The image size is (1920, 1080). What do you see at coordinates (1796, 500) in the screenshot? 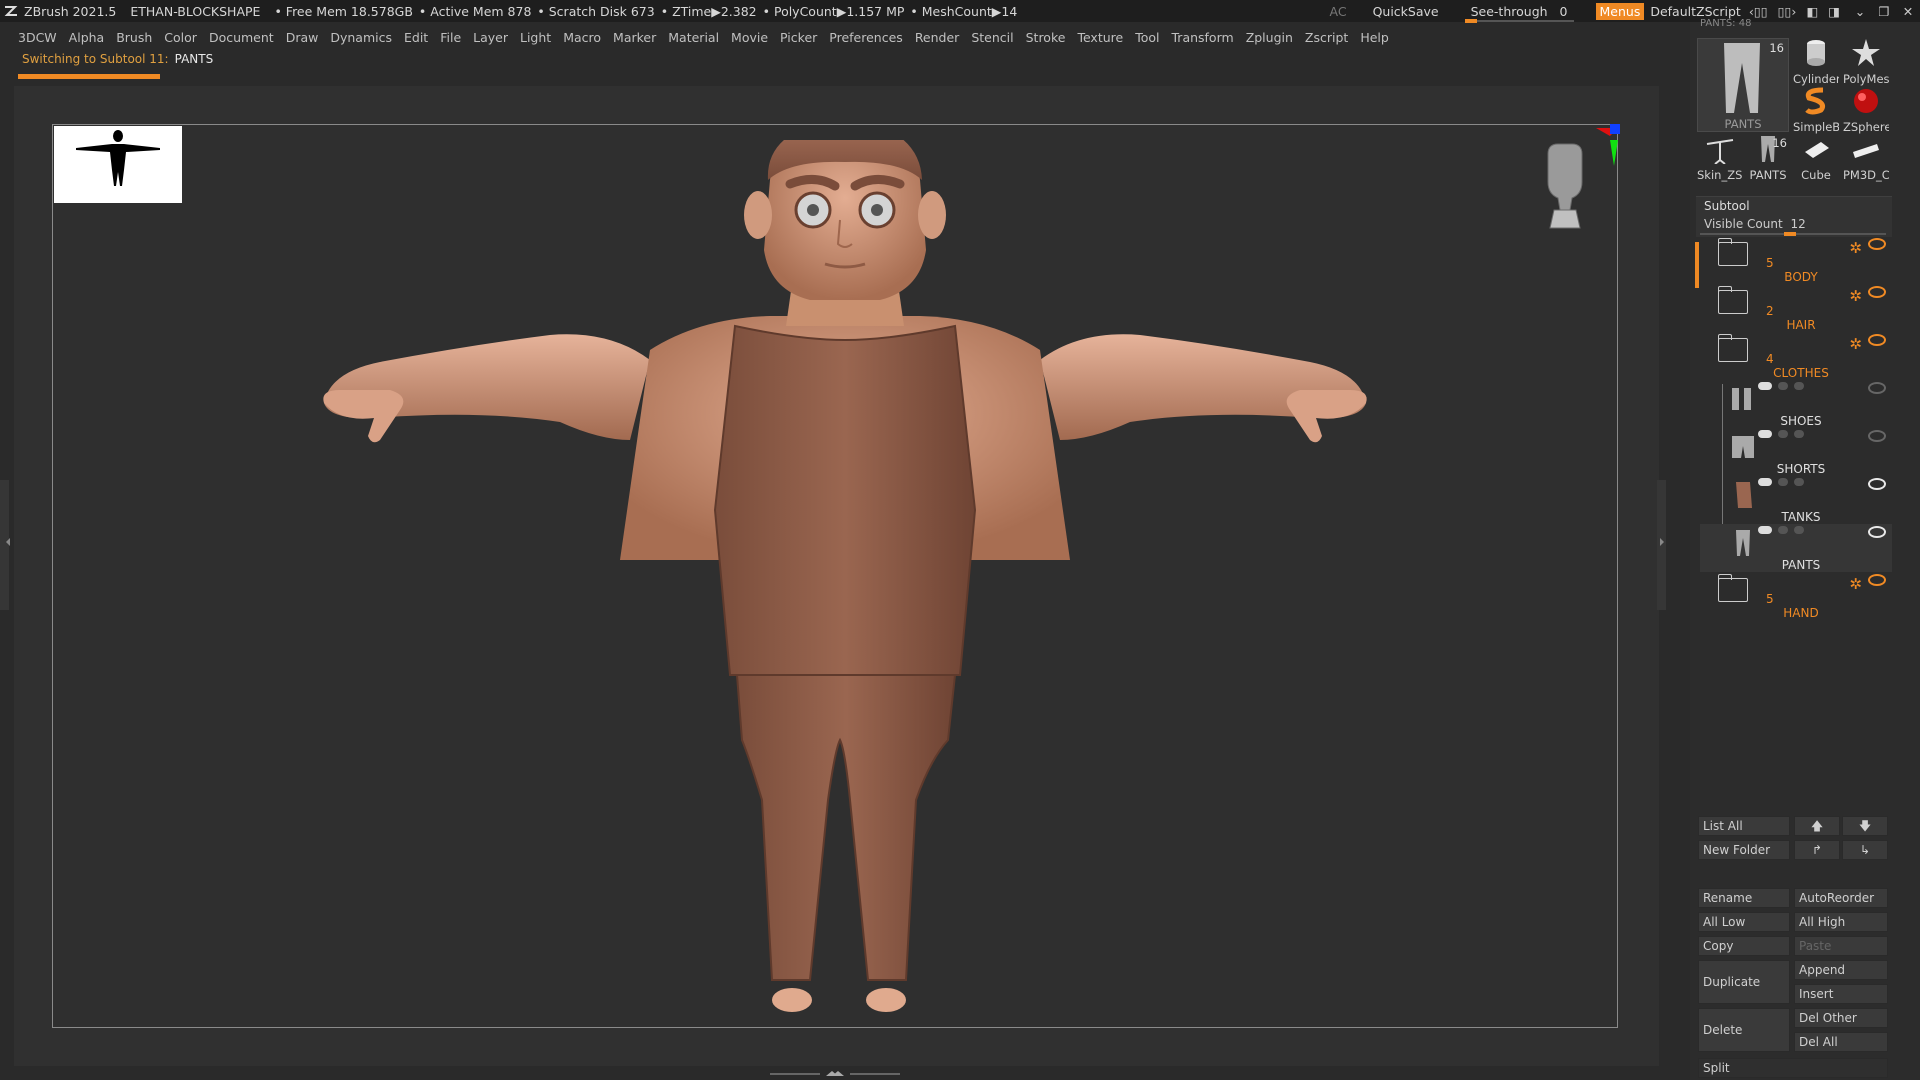
I see `subtool-tanks: TANKS` at bounding box center [1796, 500].